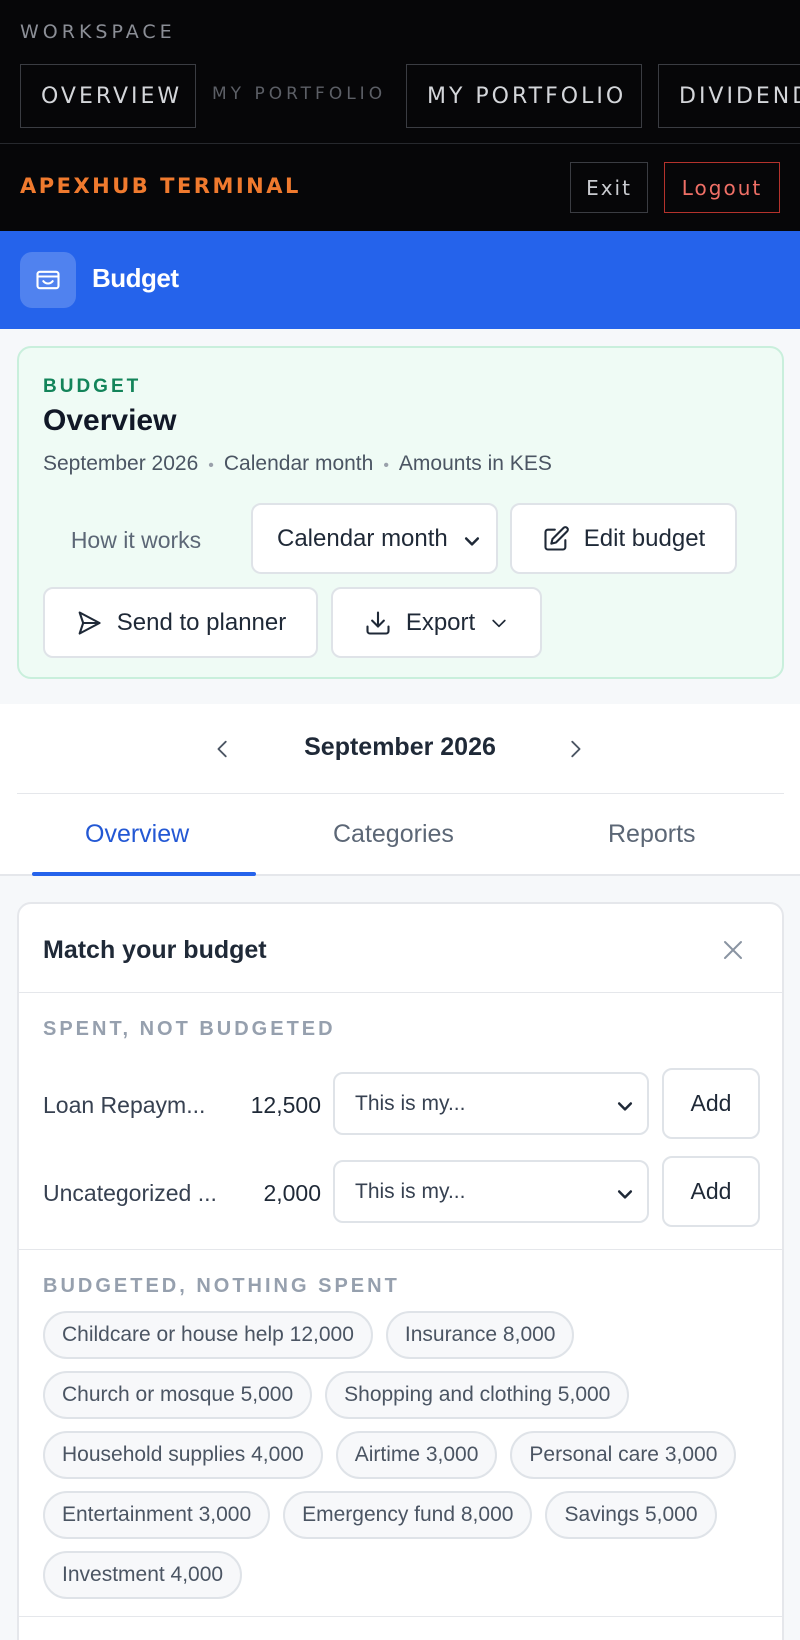 Image resolution: width=800 pixels, height=1640 pixels. I want to click on budget-chip: Insurance 8,000, so click(480, 1335).